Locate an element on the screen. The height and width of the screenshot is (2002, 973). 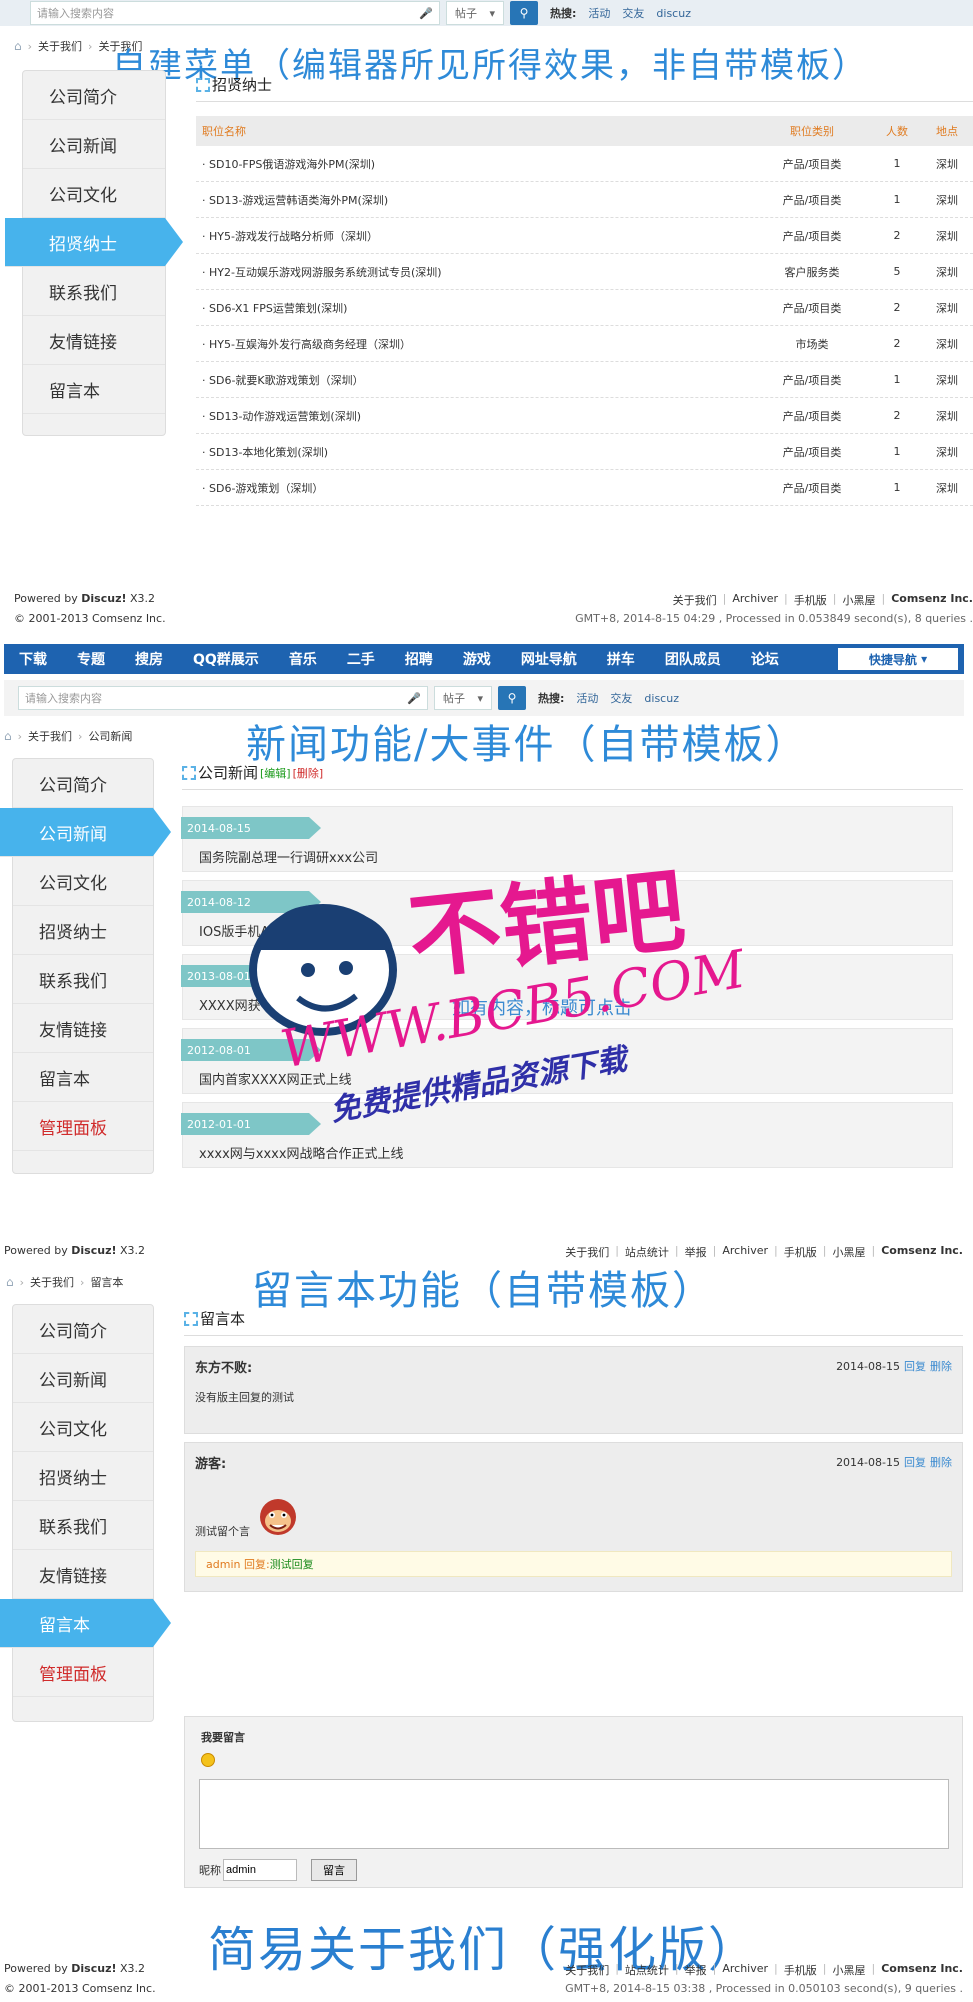
table-row: · SD10-FPS俄语游戏海外PM(深圳) 产品/项目类 1 深圳 is located at coordinates (584, 164).